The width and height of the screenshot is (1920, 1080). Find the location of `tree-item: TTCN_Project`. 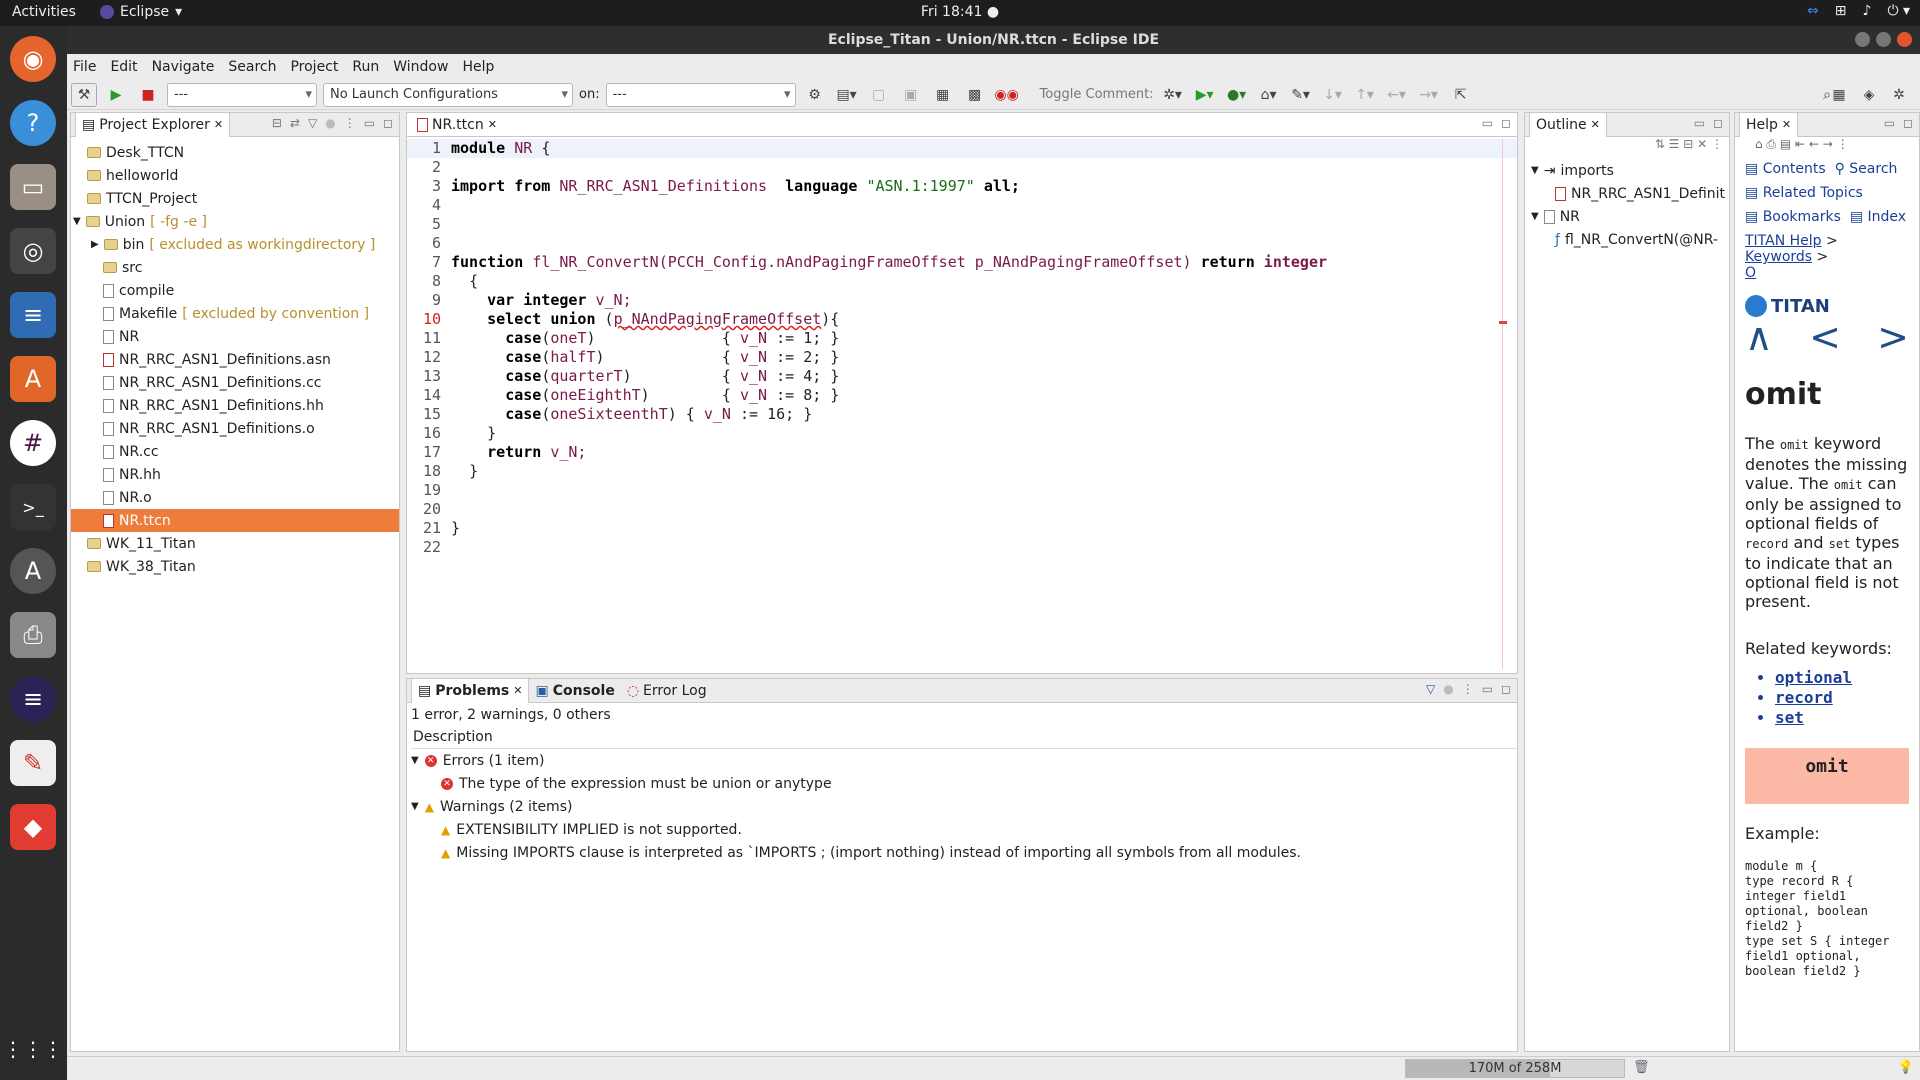

tree-item: TTCN_Project is located at coordinates (235, 198).